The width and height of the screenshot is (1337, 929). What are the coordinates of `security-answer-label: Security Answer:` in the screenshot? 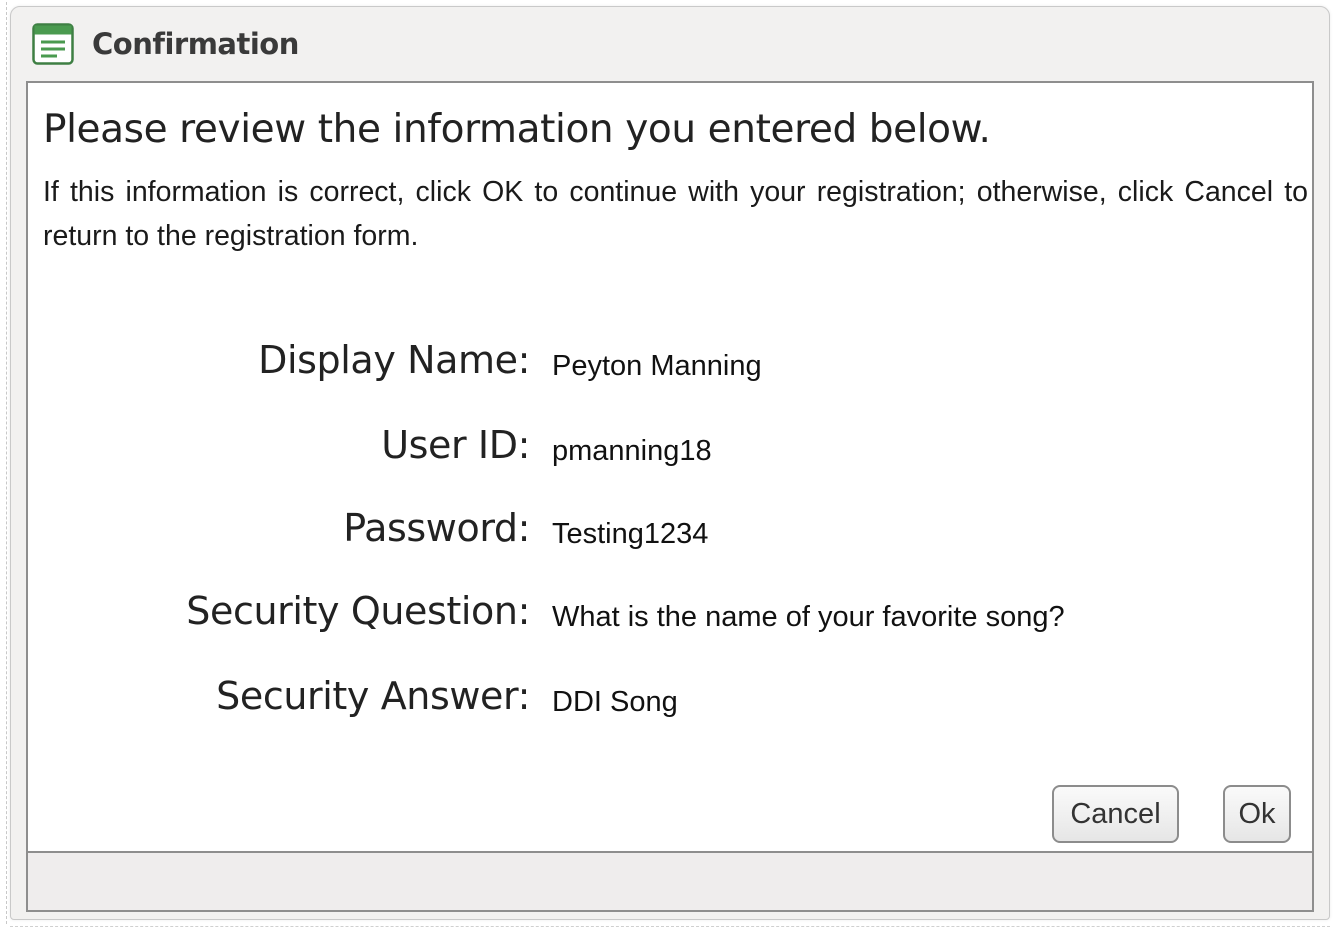 It's located at (373, 696).